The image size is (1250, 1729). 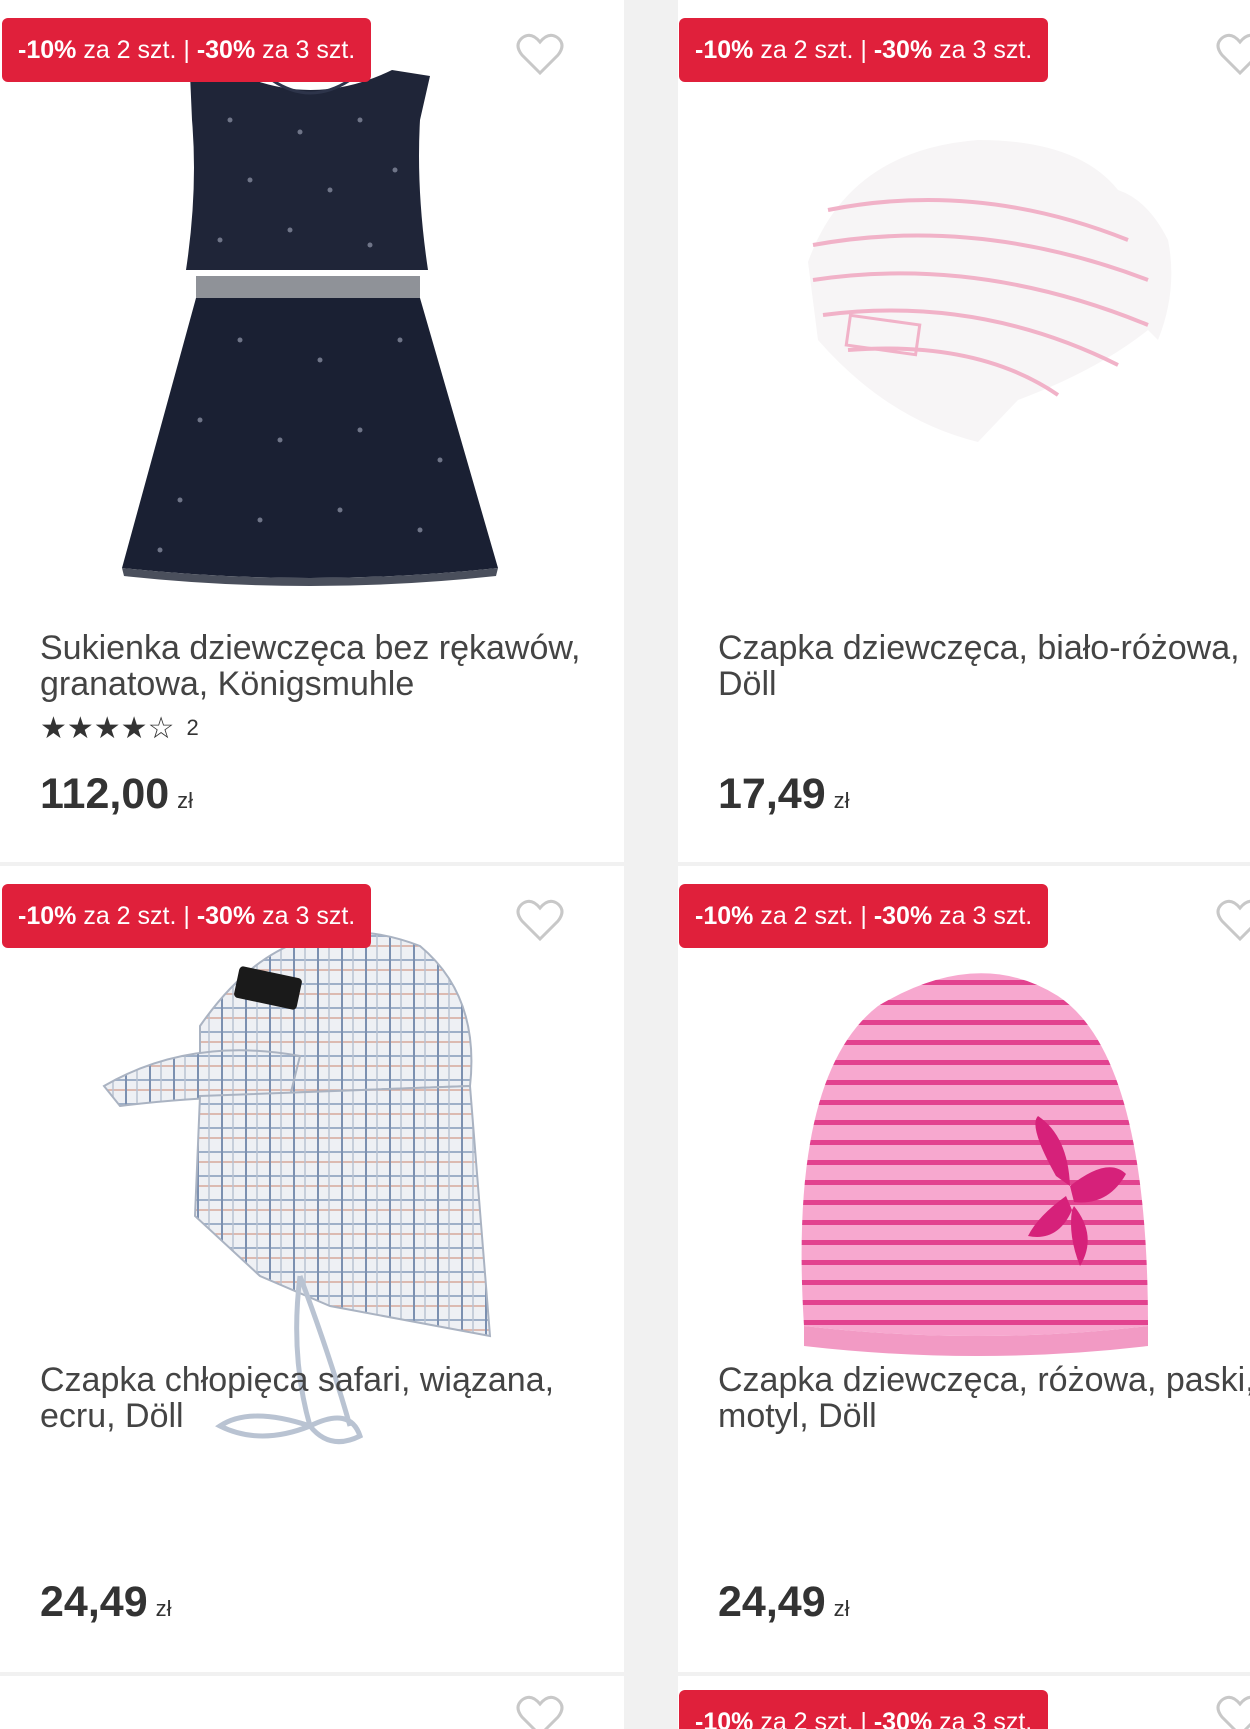 I want to click on product-title-line: Sukienka dziewczęca bez rękawów,, so click(x=310, y=648).